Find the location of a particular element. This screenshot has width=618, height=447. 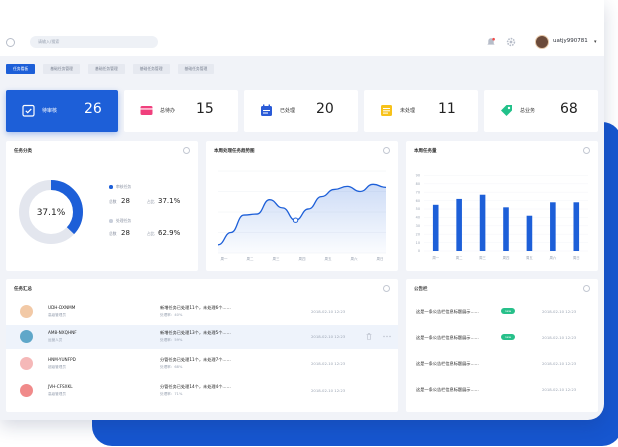

weekly-volume-panel: 本周任务量 0 10 20 30 40 50 60 70 80 90 周一 周二 周三 周四 周五 周六 周日 is located at coordinates (502, 206).